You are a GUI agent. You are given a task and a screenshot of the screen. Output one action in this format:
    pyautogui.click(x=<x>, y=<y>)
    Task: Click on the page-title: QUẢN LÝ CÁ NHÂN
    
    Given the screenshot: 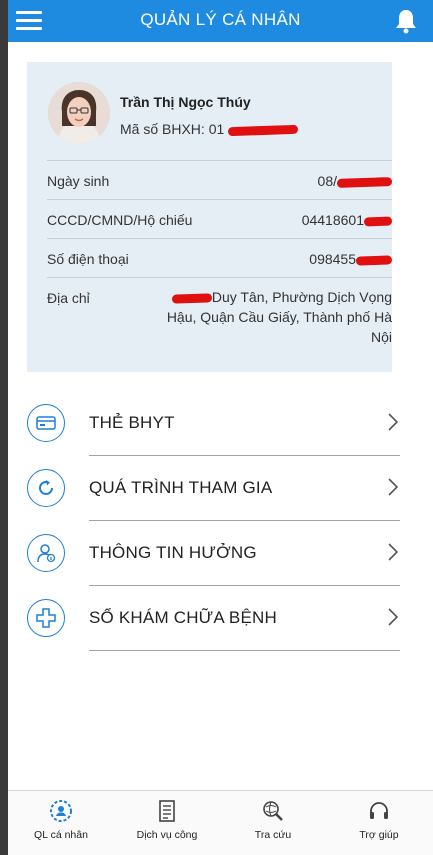 What is the action you would take?
    pyautogui.click(x=220, y=19)
    